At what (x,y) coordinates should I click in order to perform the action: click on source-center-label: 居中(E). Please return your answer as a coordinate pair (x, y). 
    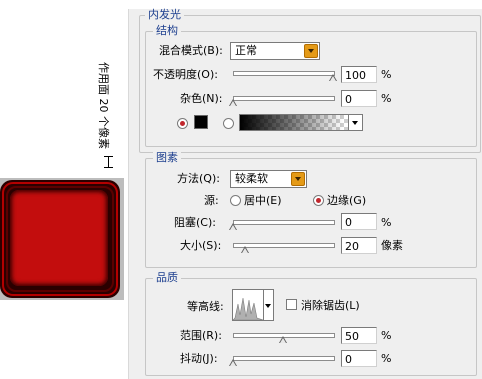
    Looking at the image, I should click on (263, 200).